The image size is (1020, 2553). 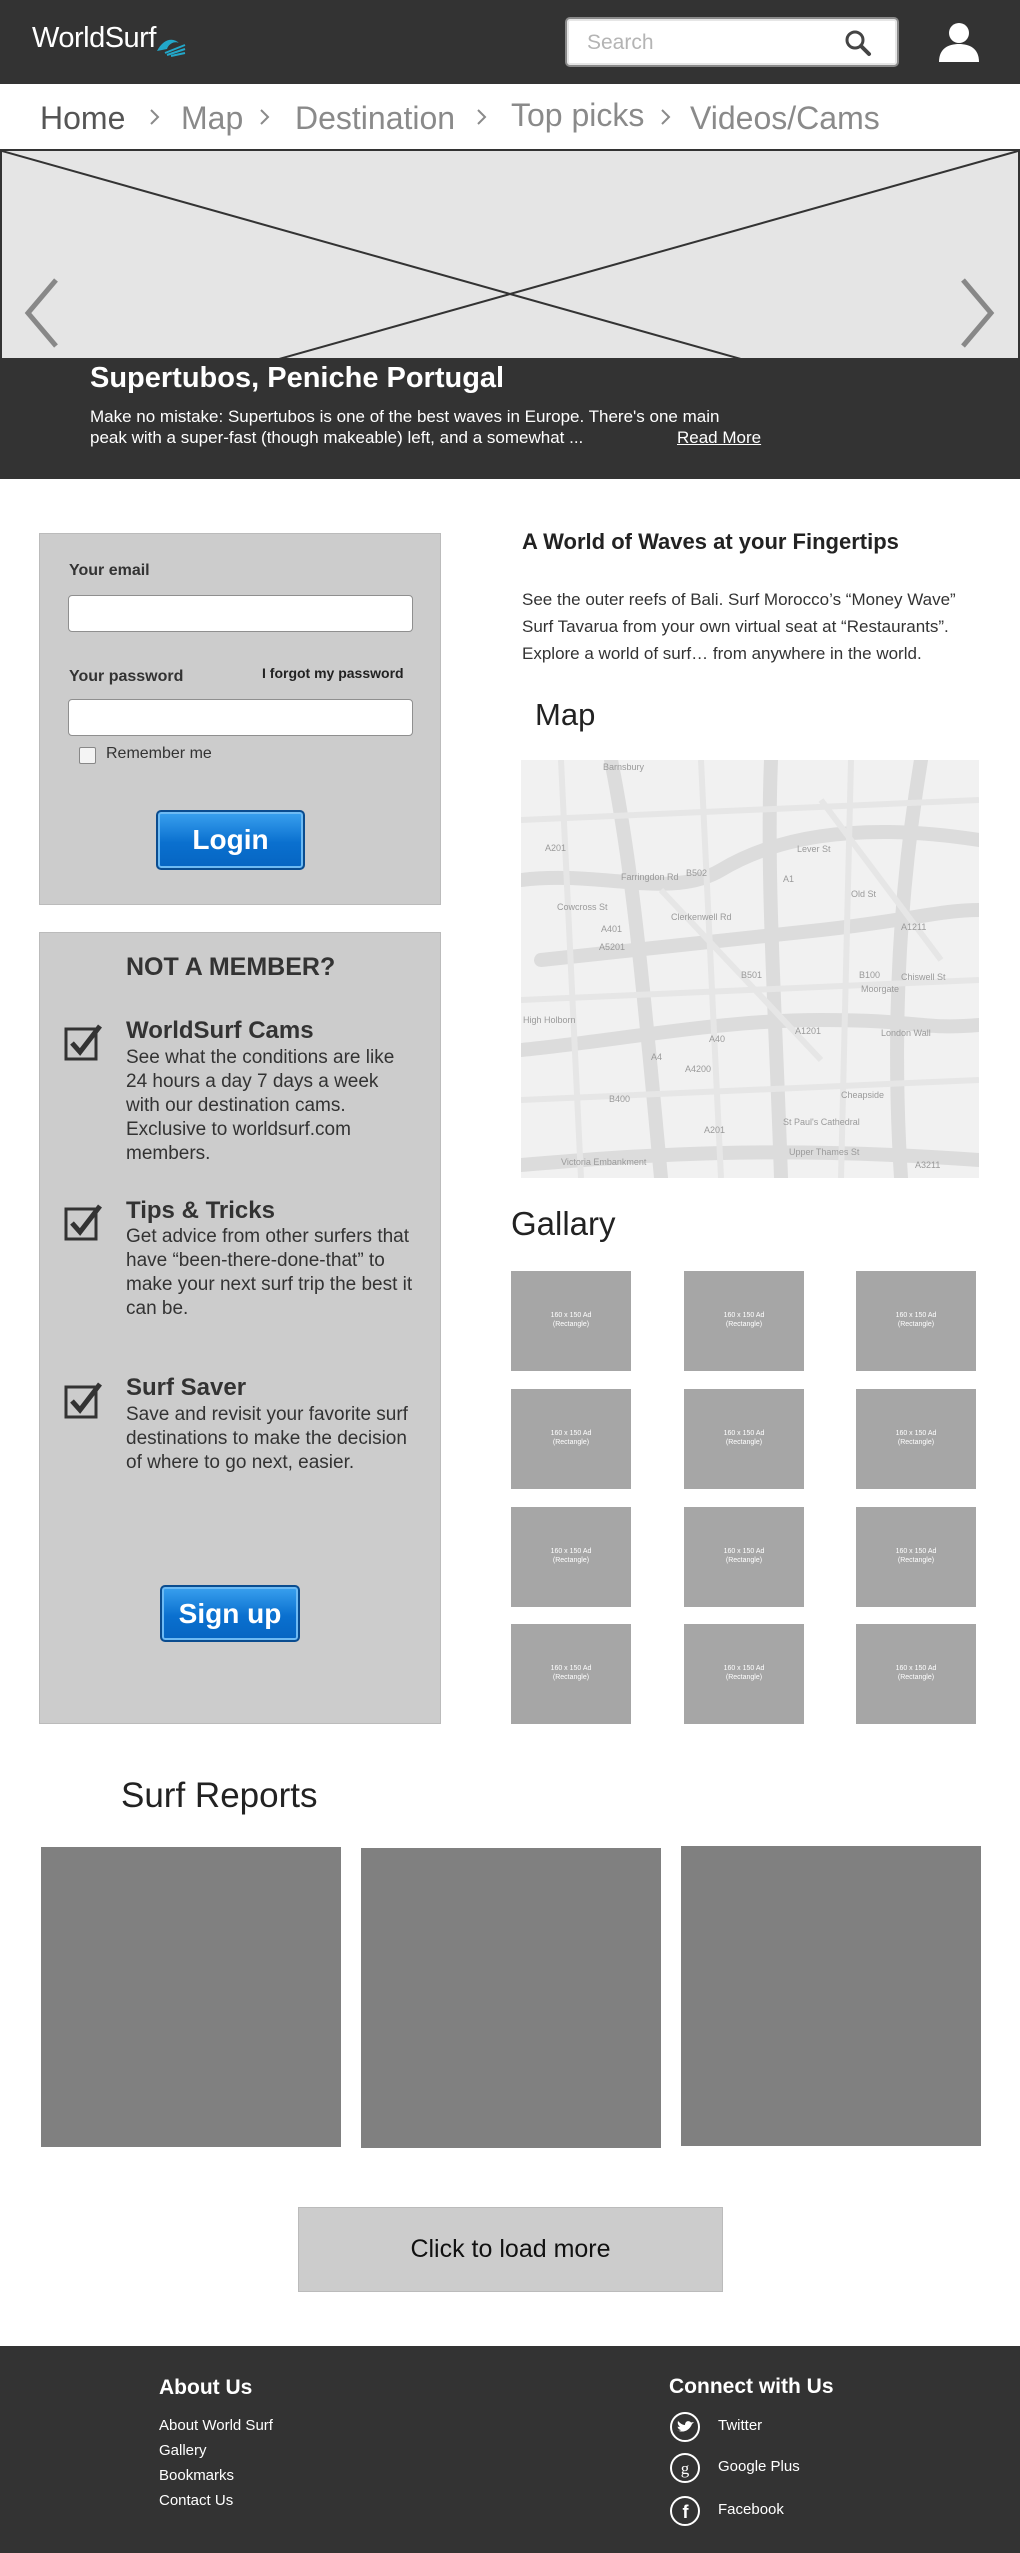 What do you see at coordinates (297, 378) in the screenshot?
I see `hero-title: Supertubos, Peniche Portugal` at bounding box center [297, 378].